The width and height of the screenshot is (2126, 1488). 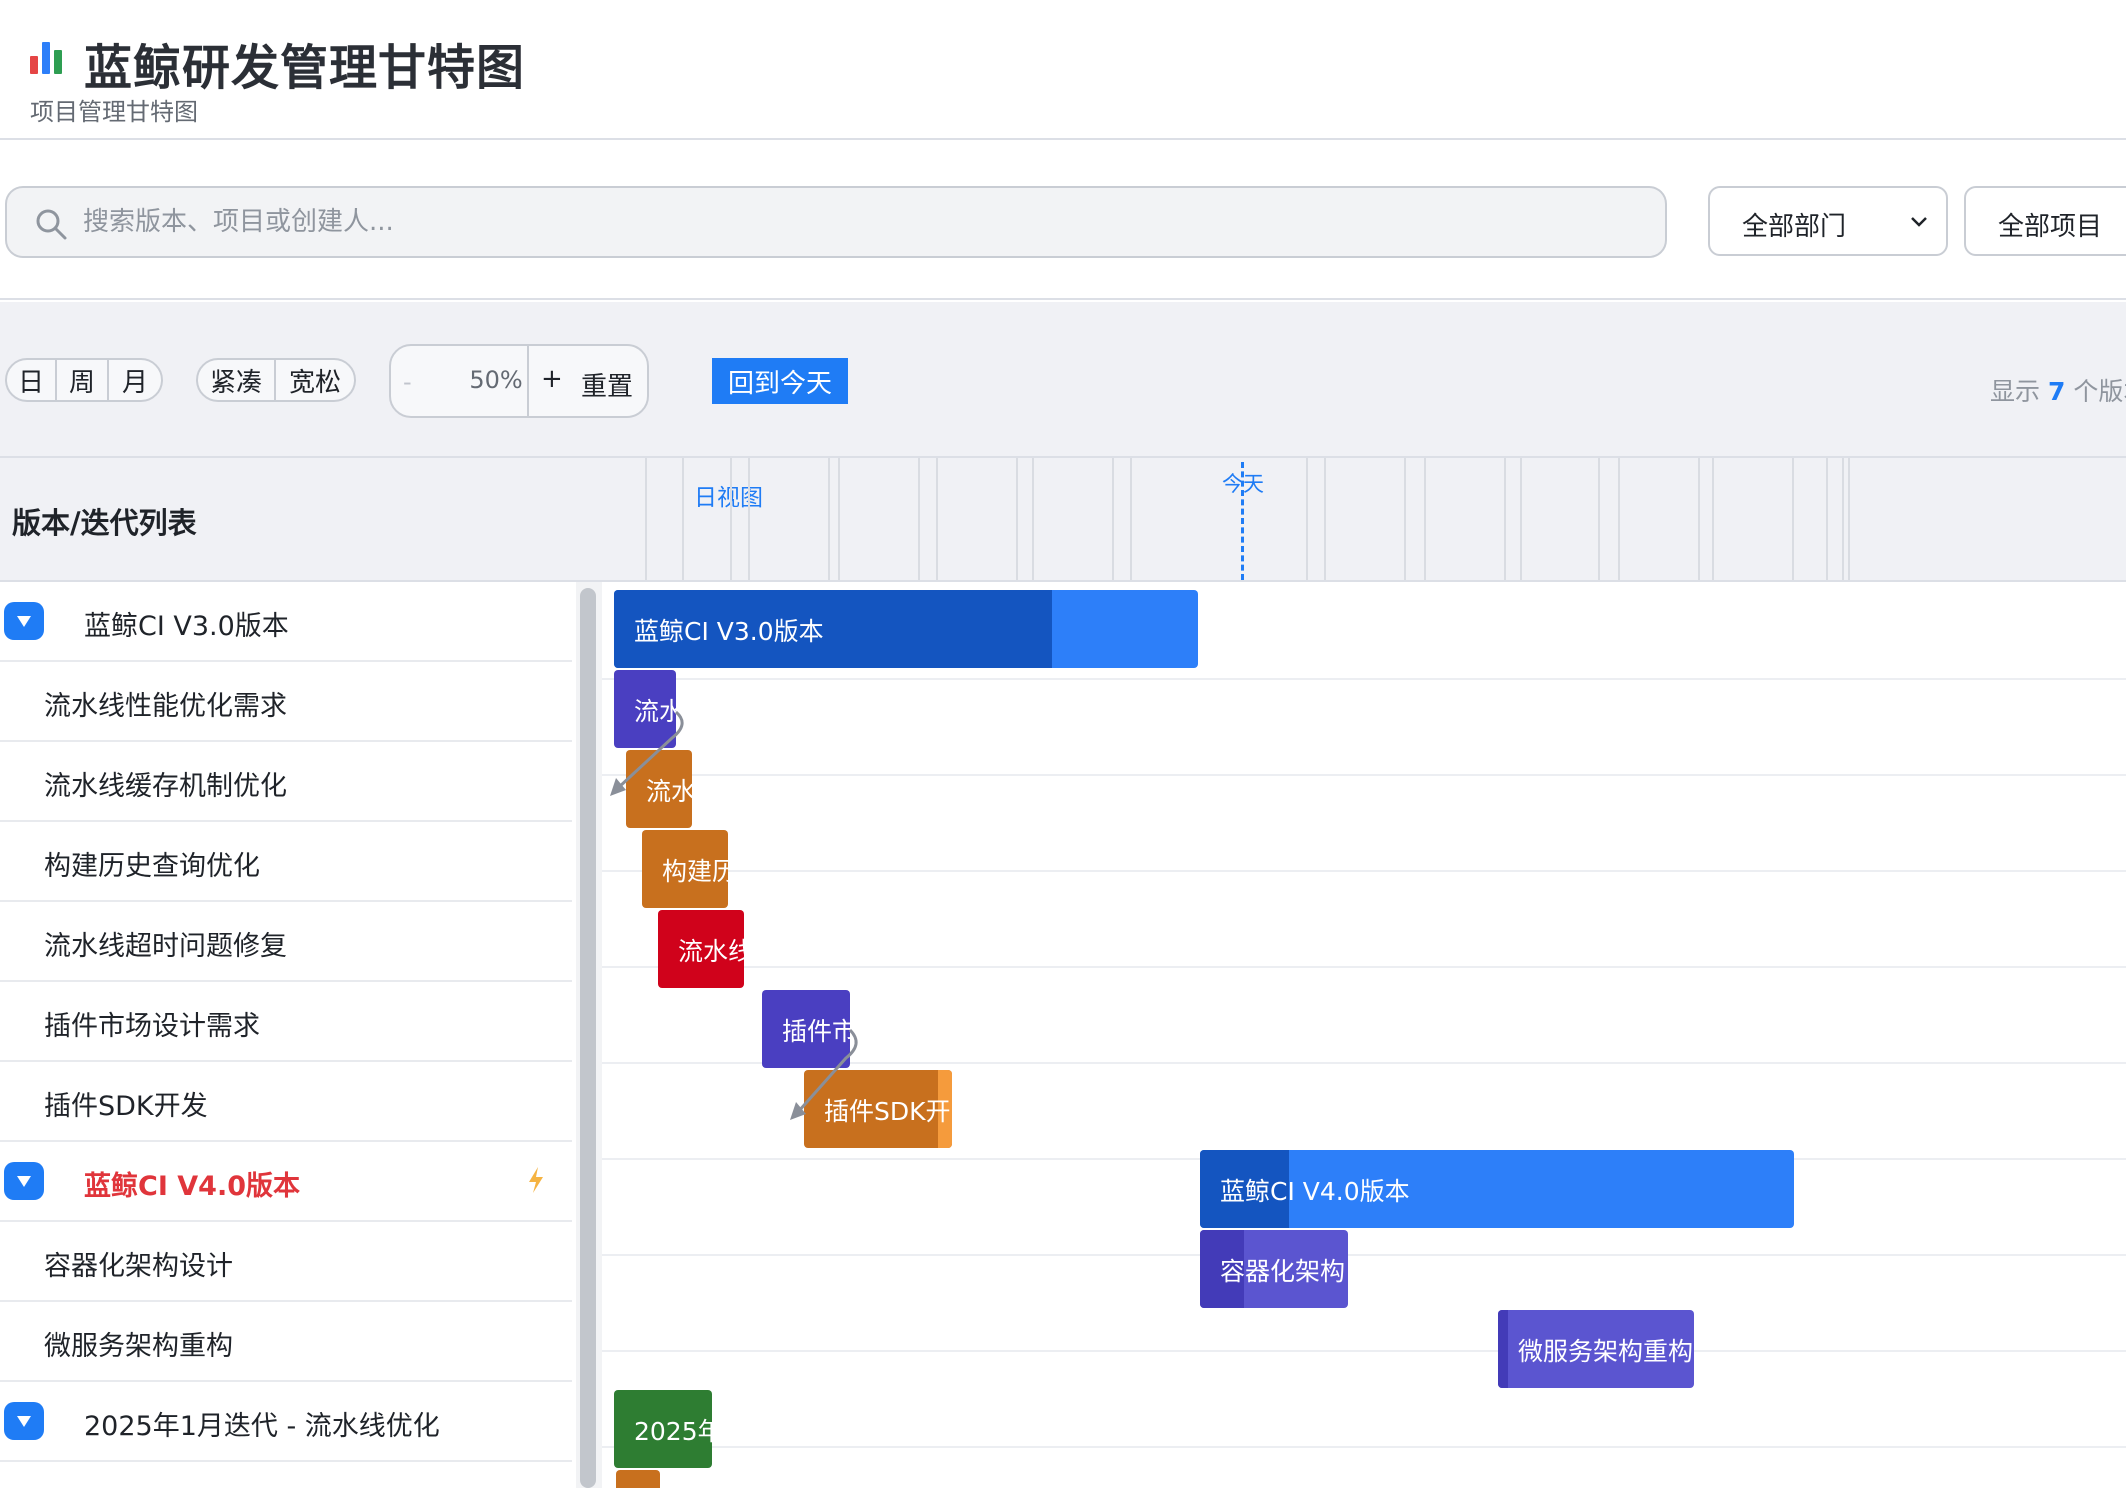 What do you see at coordinates (286, 1102) in the screenshot?
I see `list-item: 插件SDK开发` at bounding box center [286, 1102].